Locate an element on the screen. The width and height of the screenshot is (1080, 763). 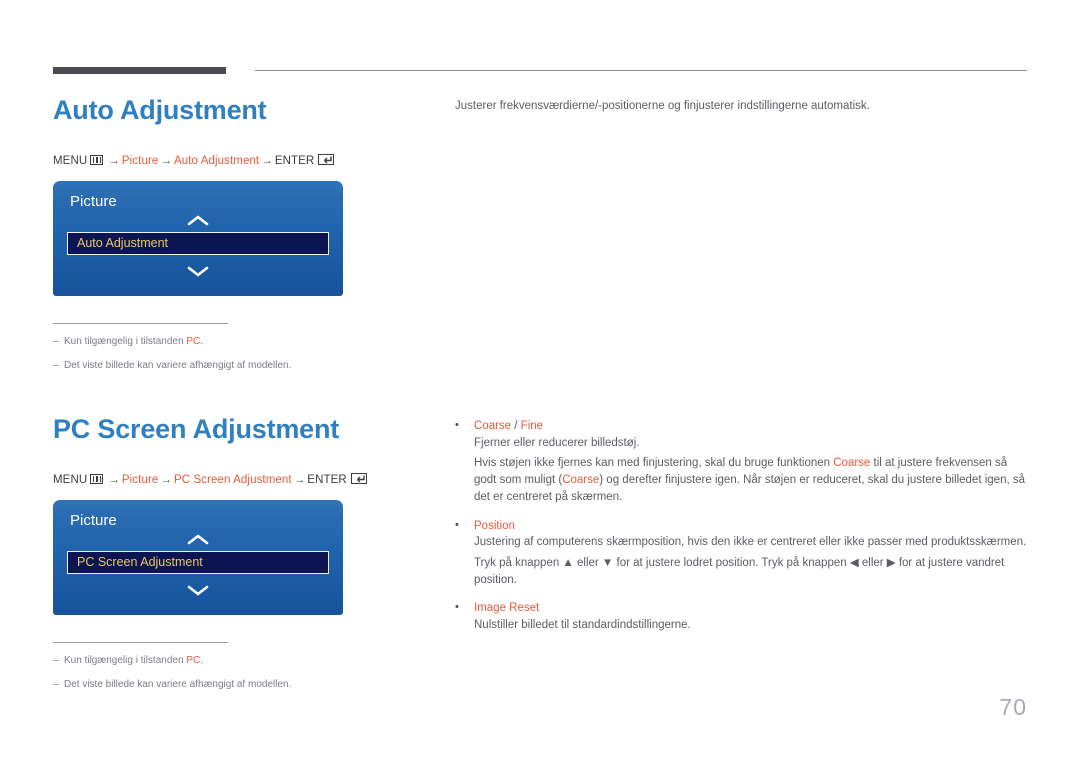
header-rule-thin is located at coordinates (641, 70).